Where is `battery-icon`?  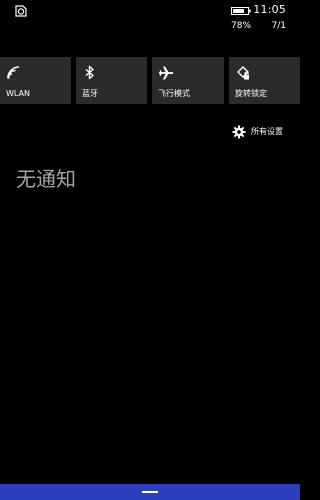
battery-icon is located at coordinates (241, 11).